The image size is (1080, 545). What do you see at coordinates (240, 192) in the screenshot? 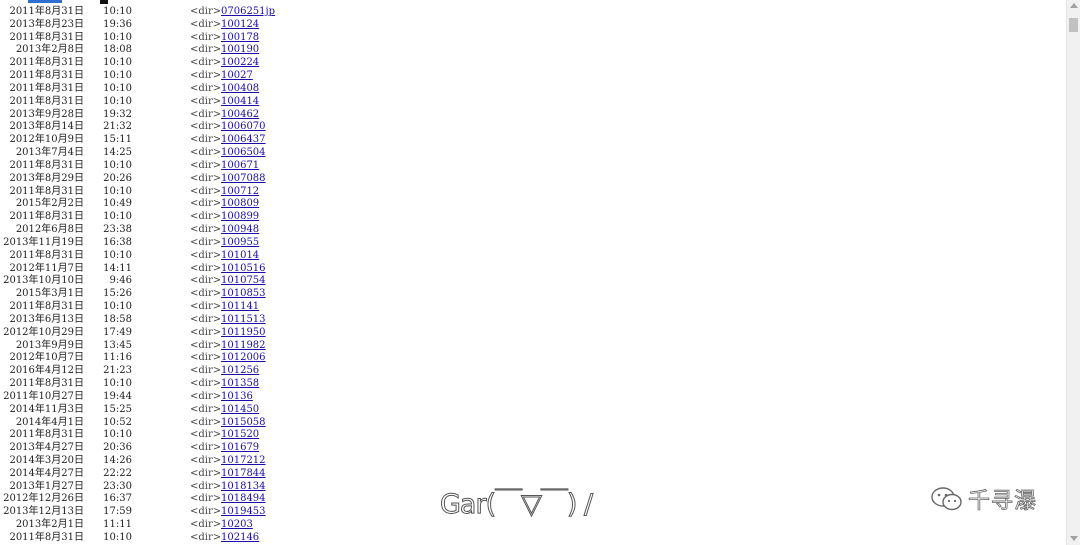
I see `directory-link: 100712` at bounding box center [240, 192].